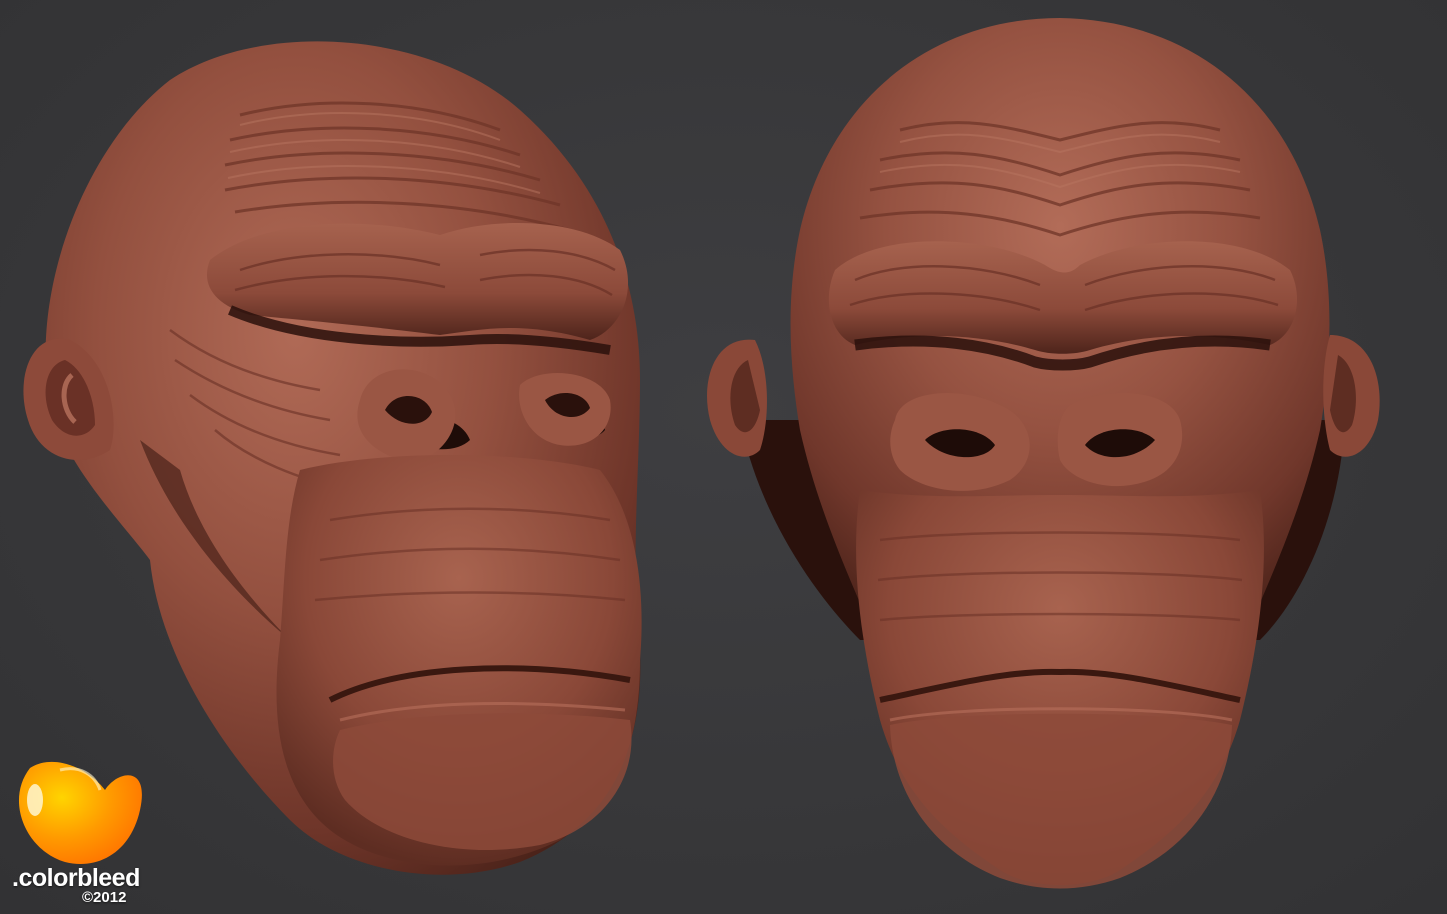  What do you see at coordinates (76, 878) in the screenshot?
I see `logo-wordmark: .colorbleed` at bounding box center [76, 878].